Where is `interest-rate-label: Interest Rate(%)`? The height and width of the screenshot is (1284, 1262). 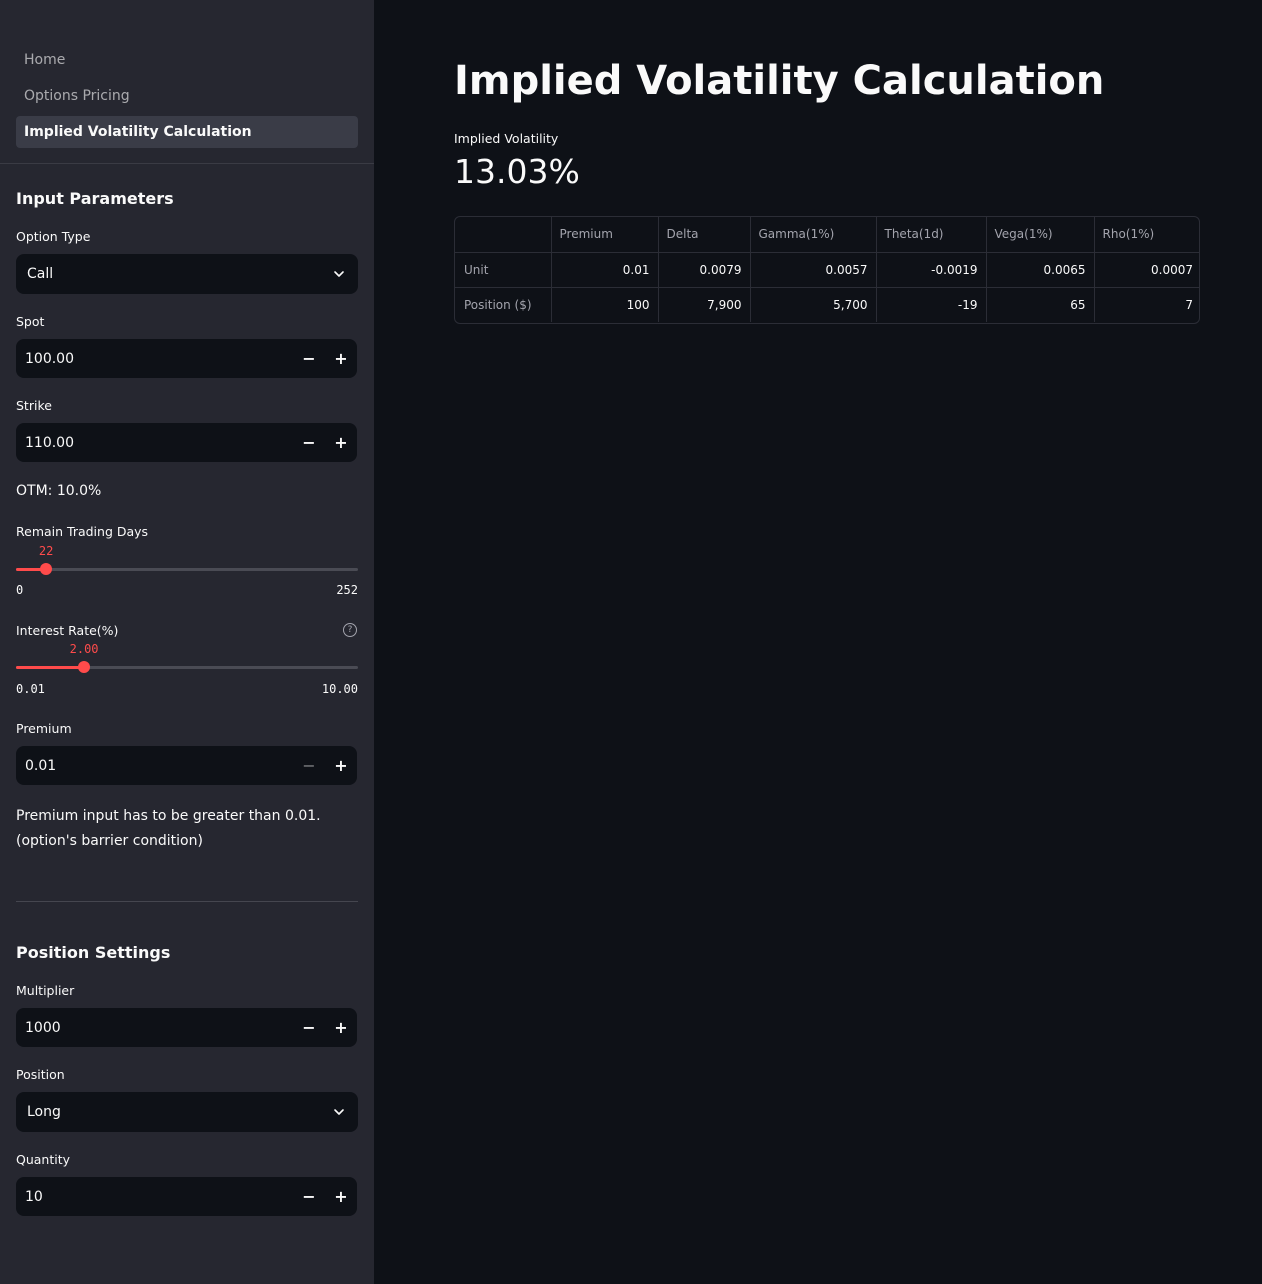
interest-rate-label: Interest Rate(%) is located at coordinates (67, 630).